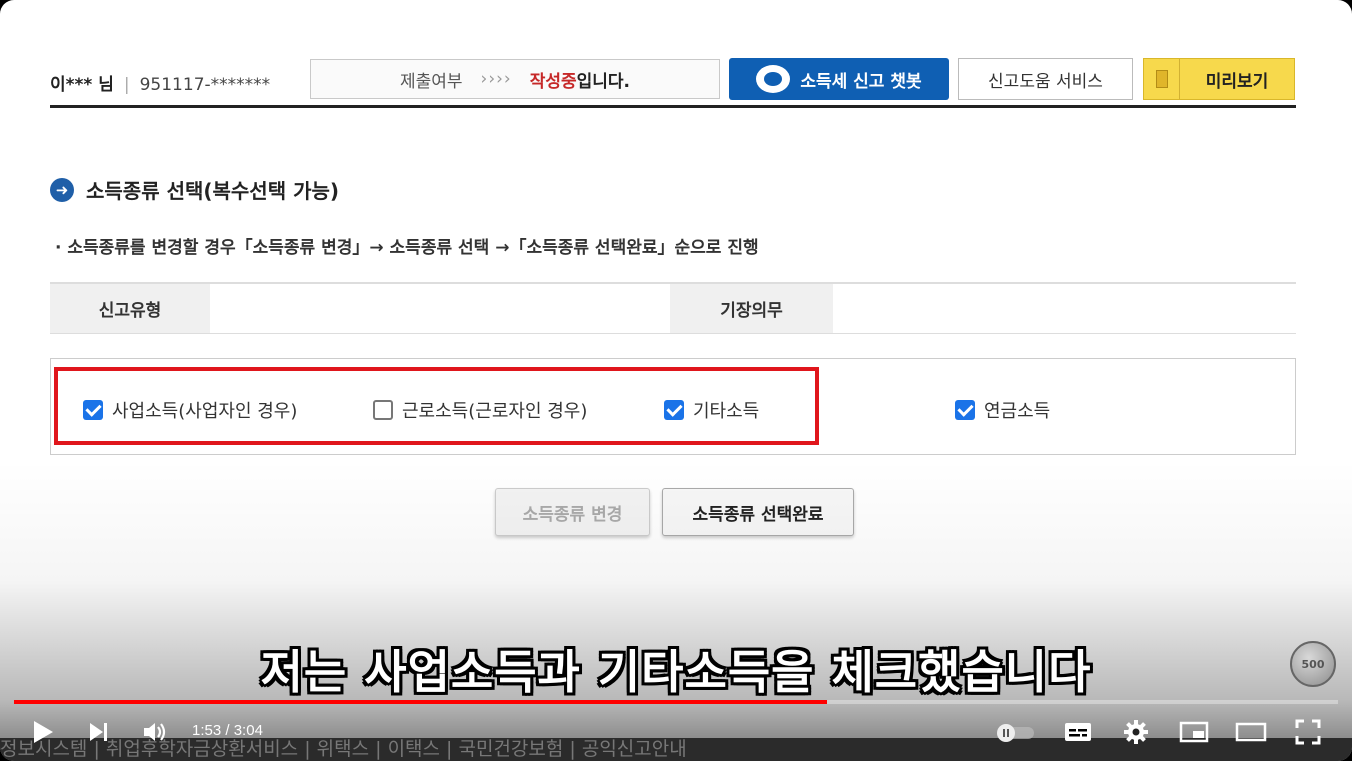 The height and width of the screenshot is (761, 1352). I want to click on chatbot-button: 소득세 신고 챗봇, so click(839, 79).